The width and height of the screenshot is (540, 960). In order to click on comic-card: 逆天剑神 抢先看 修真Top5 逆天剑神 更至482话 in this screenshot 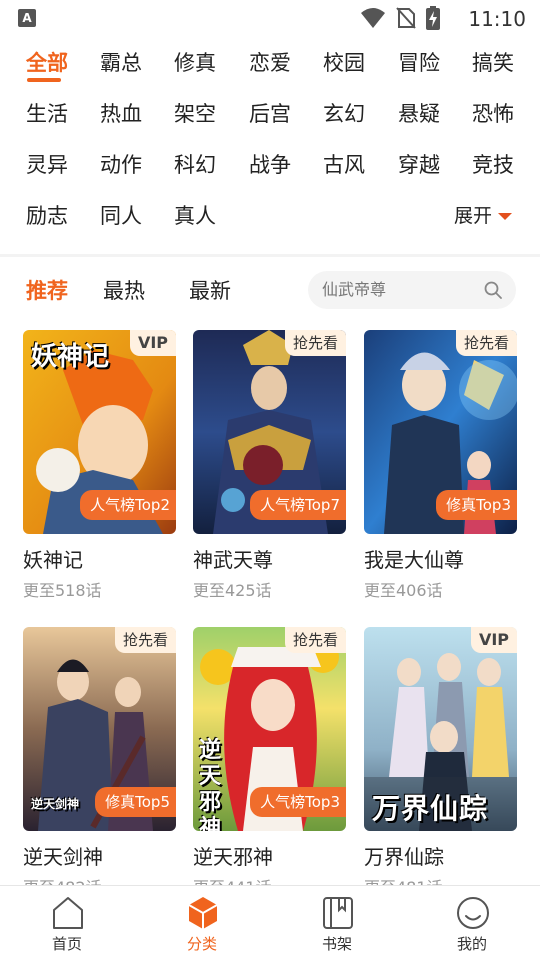, I will do `click(99, 762)`.